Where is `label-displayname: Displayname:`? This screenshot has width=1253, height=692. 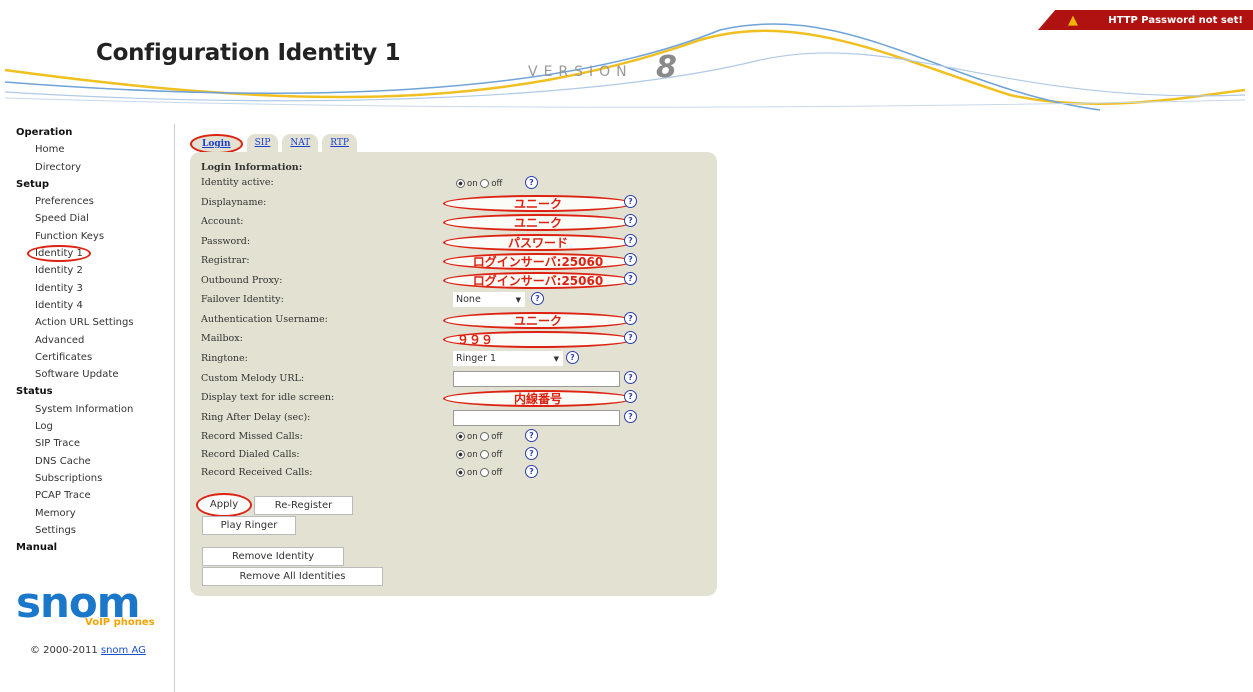
label-displayname: Displayname: is located at coordinates (234, 202).